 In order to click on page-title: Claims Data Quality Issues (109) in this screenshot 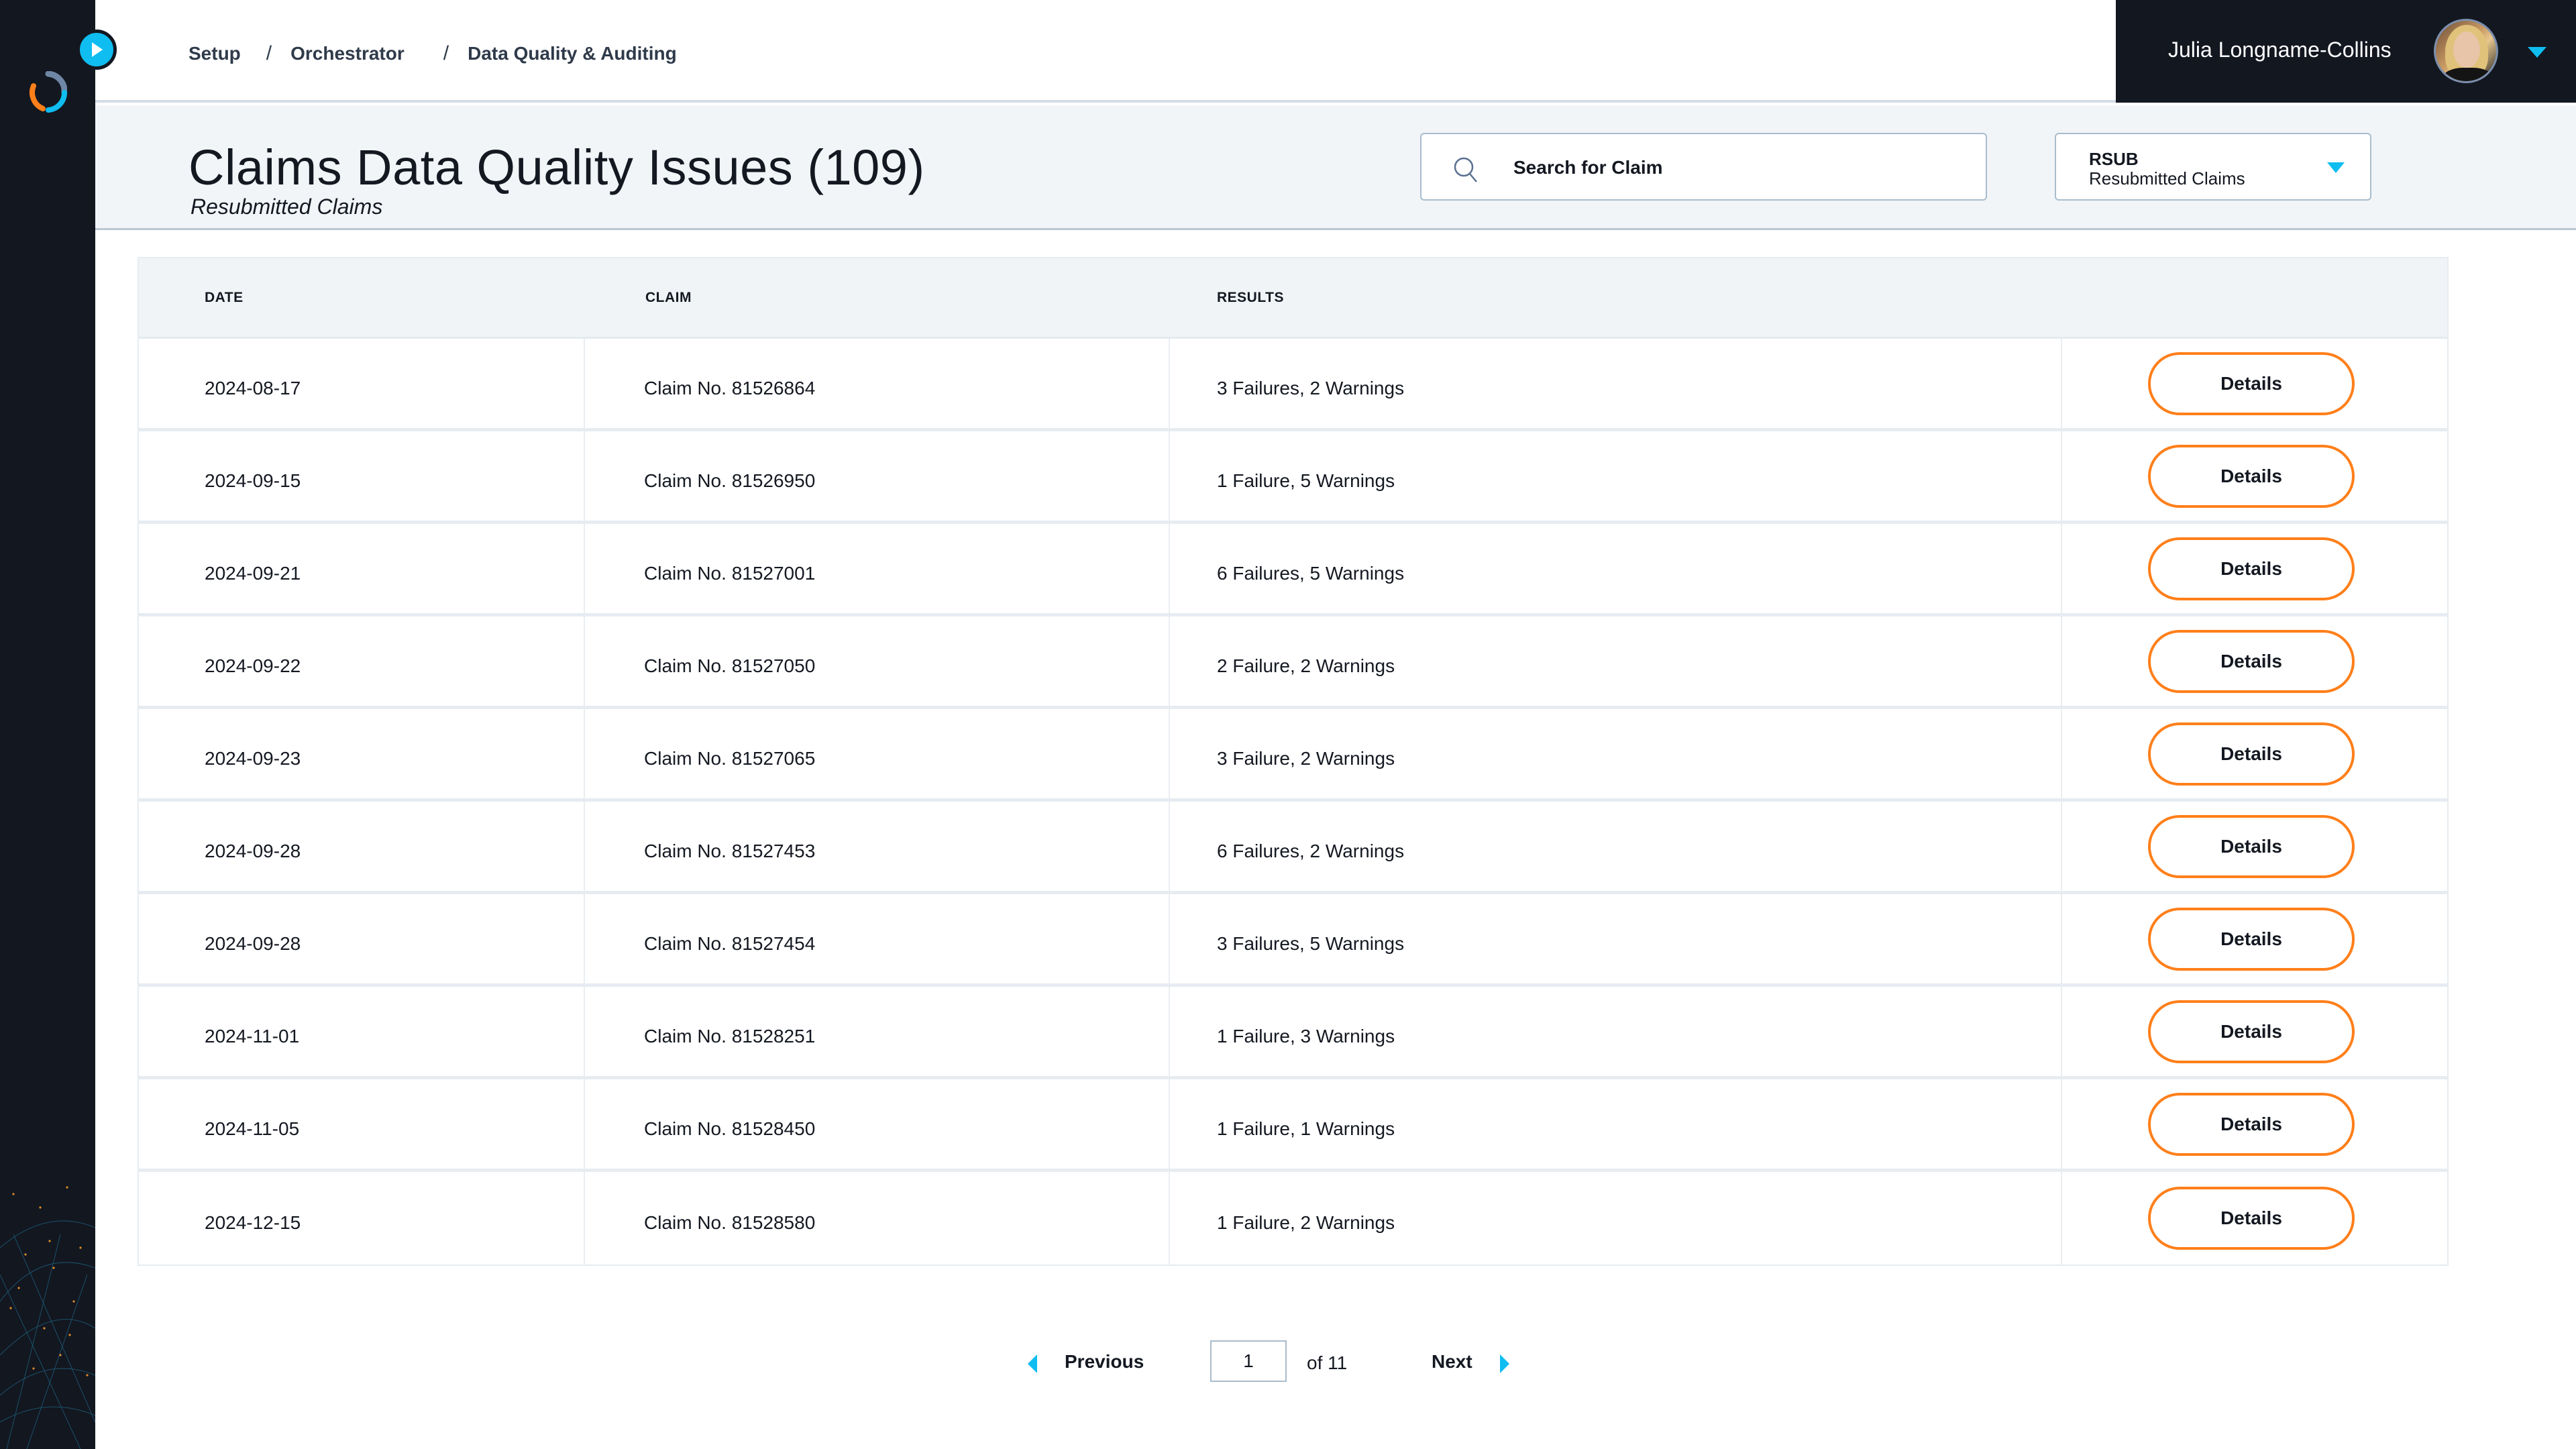, I will do `click(557, 167)`.